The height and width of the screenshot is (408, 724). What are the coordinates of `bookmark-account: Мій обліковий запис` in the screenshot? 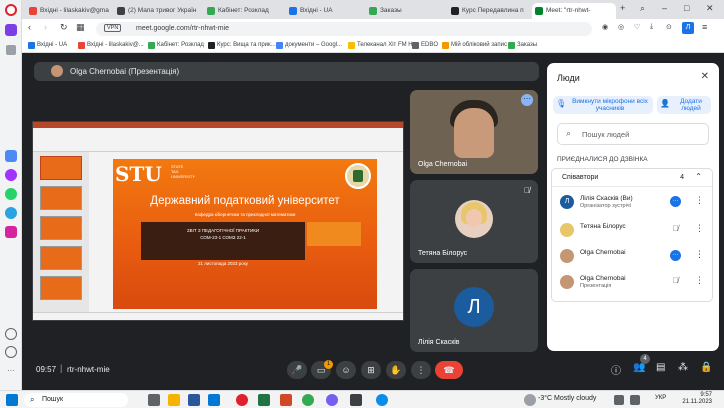 It's located at (474, 45).